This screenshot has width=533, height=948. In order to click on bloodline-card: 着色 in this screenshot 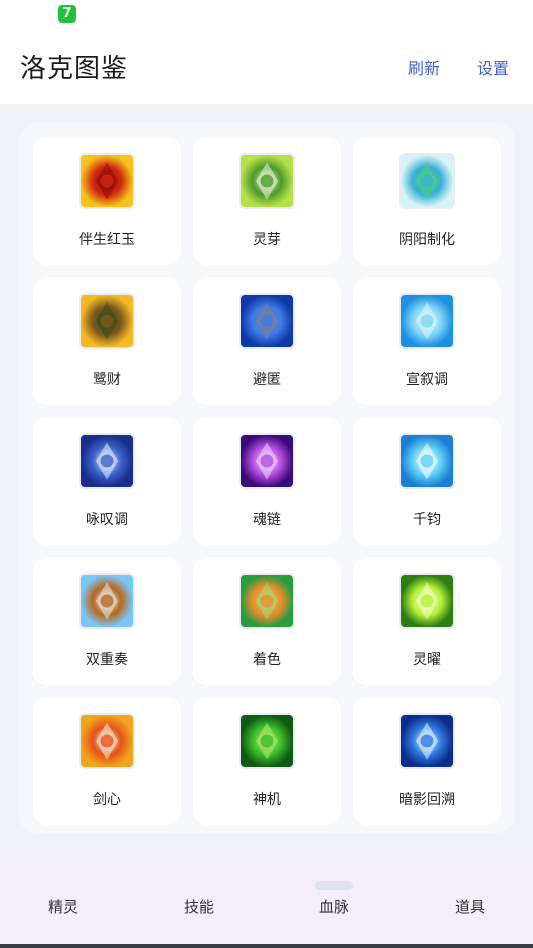, I will do `click(267, 621)`.